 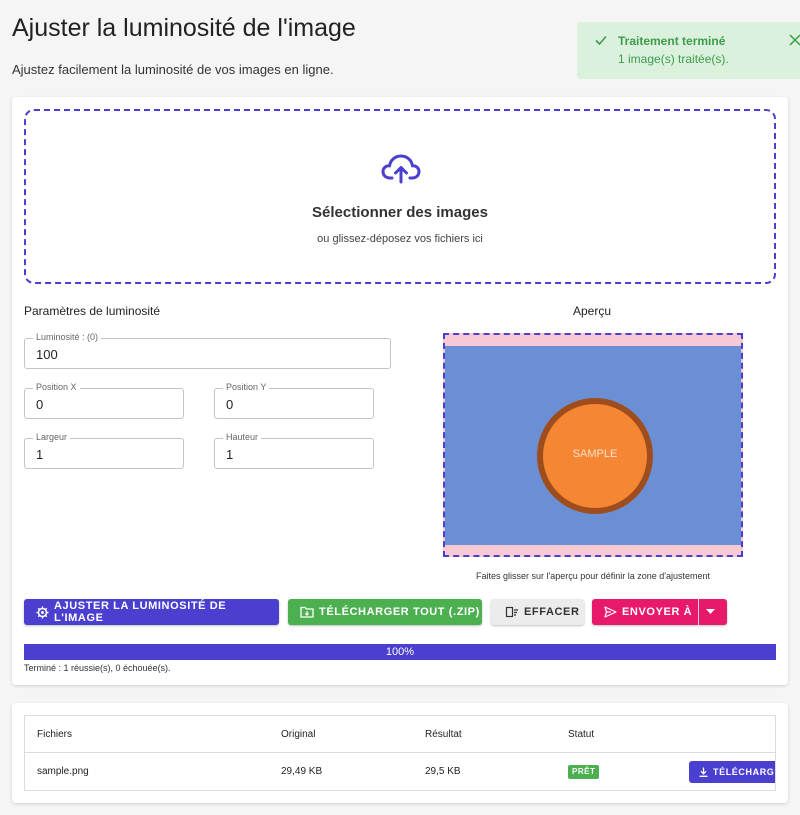 I want to click on height-value: 1, so click(x=230, y=454).